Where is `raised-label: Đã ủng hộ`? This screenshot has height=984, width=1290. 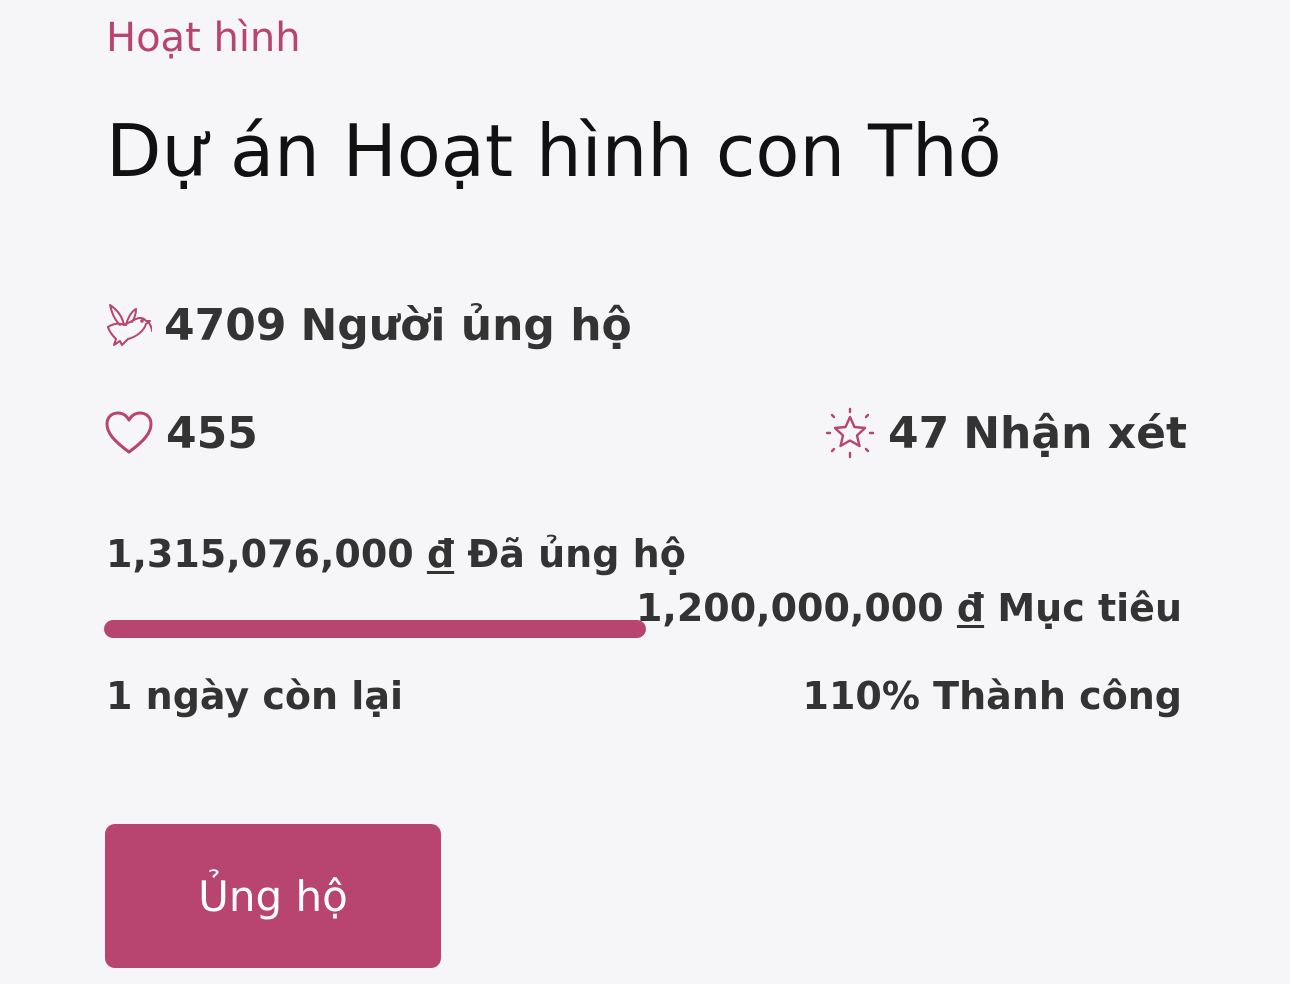 raised-label: Đã ủng hộ is located at coordinates (576, 554).